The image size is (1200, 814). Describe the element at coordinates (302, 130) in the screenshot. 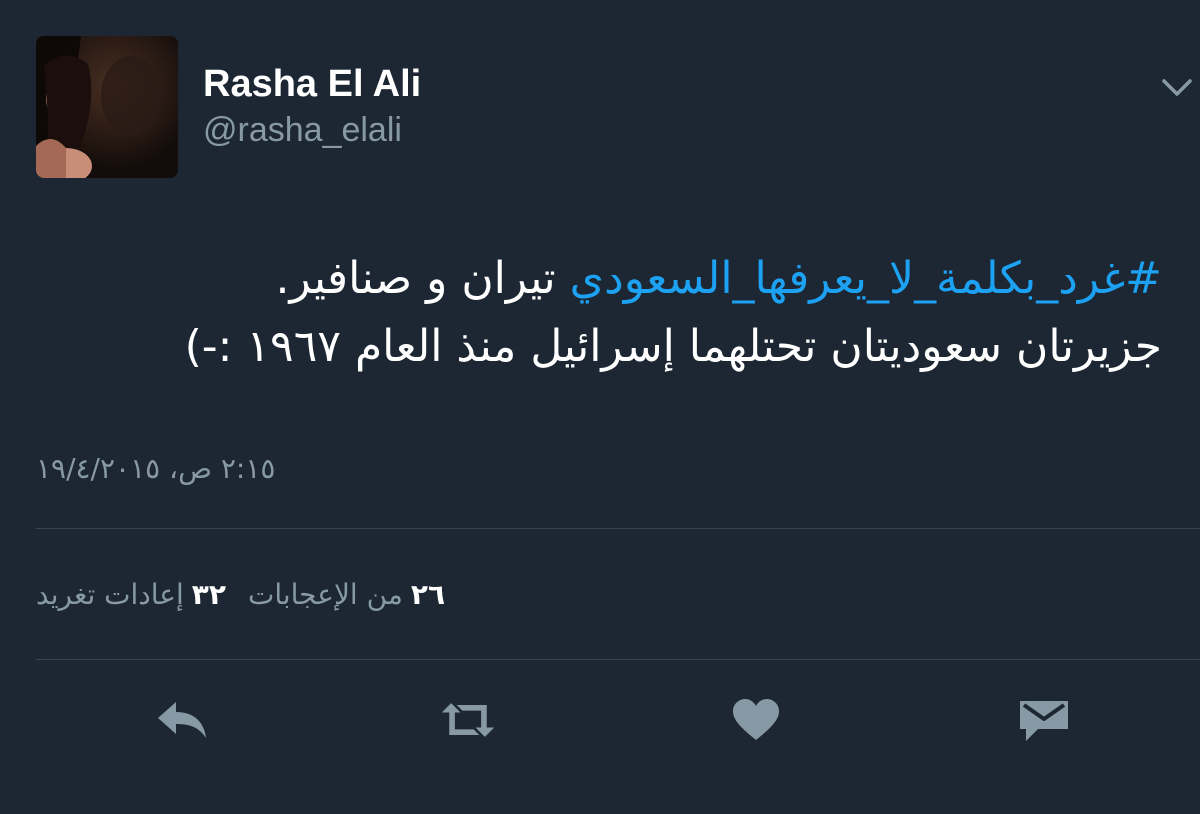

I see `user-handle: @rasha_elali` at that location.